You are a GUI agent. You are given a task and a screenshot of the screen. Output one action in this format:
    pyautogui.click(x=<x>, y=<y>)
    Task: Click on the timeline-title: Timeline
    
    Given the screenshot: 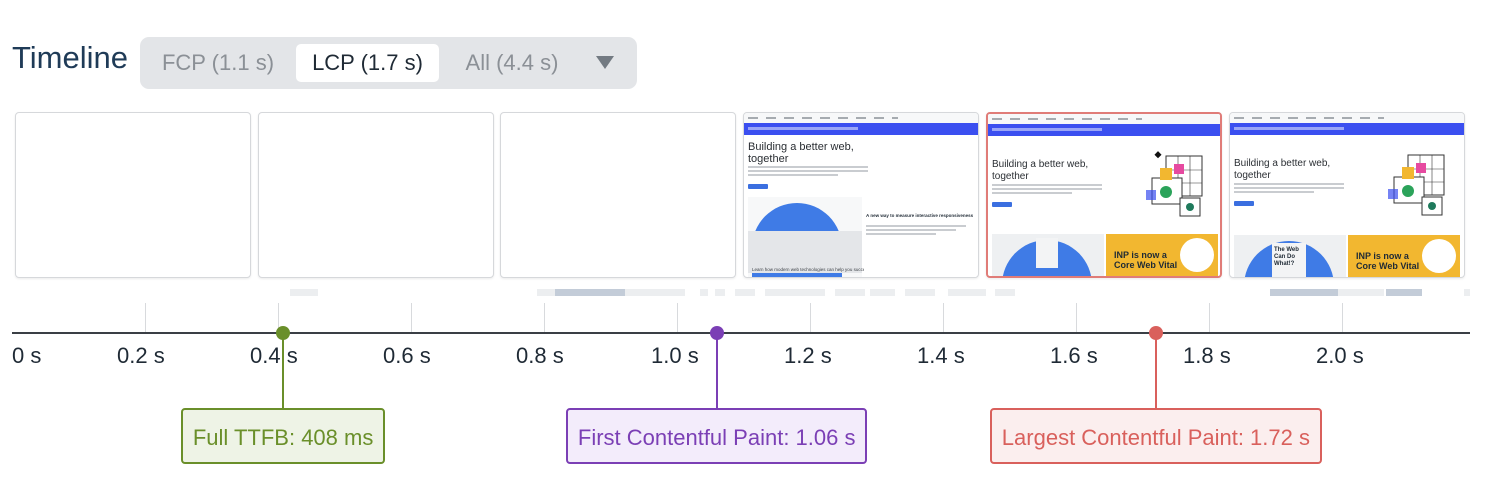 What is the action you would take?
    pyautogui.click(x=70, y=57)
    